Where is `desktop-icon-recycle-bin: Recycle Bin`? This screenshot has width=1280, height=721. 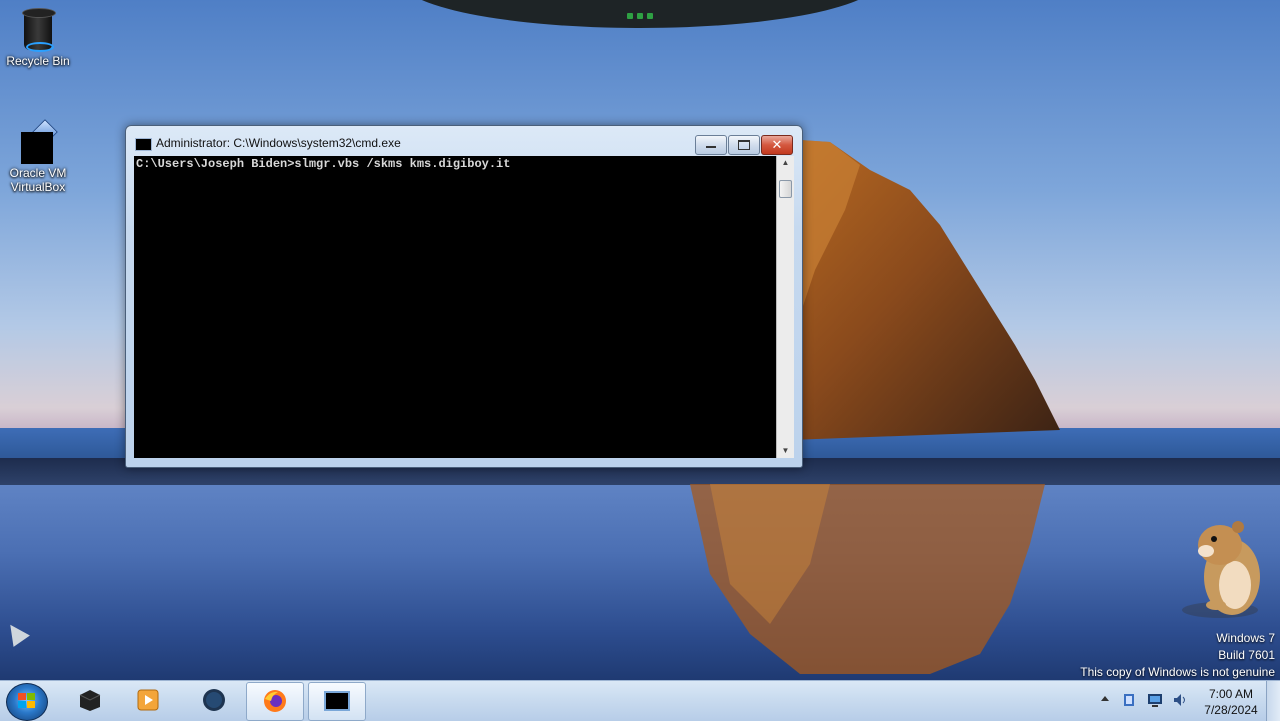 desktop-icon-recycle-bin: Recycle Bin is located at coordinates (38, 37).